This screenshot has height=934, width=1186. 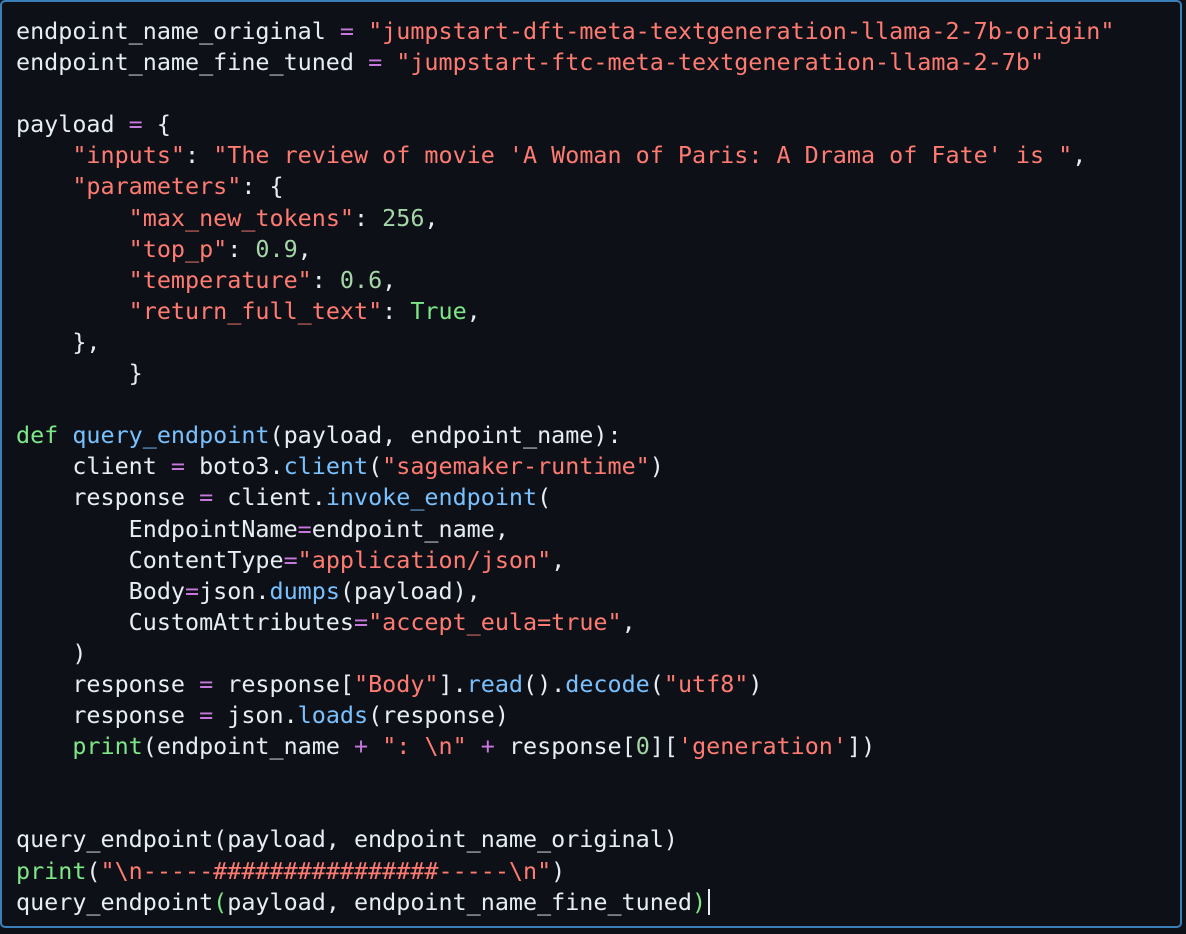 What do you see at coordinates (431, 497) in the screenshot?
I see `code-token: invoke_endpoint` at bounding box center [431, 497].